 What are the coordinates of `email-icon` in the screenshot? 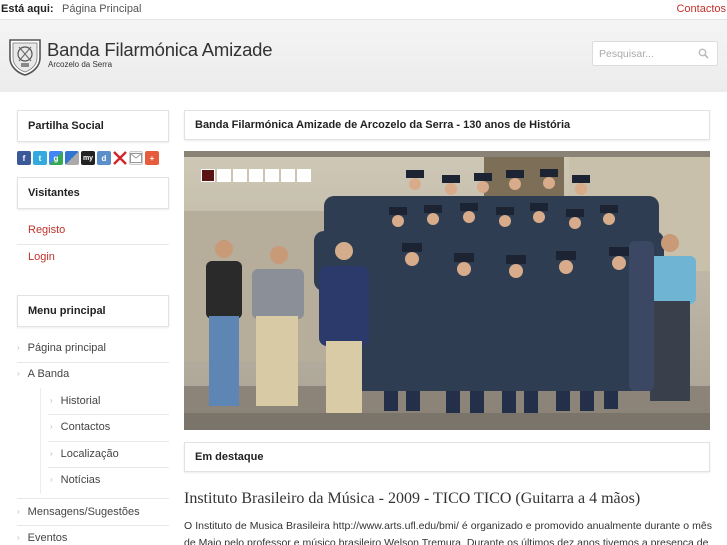 It's located at (136, 158).